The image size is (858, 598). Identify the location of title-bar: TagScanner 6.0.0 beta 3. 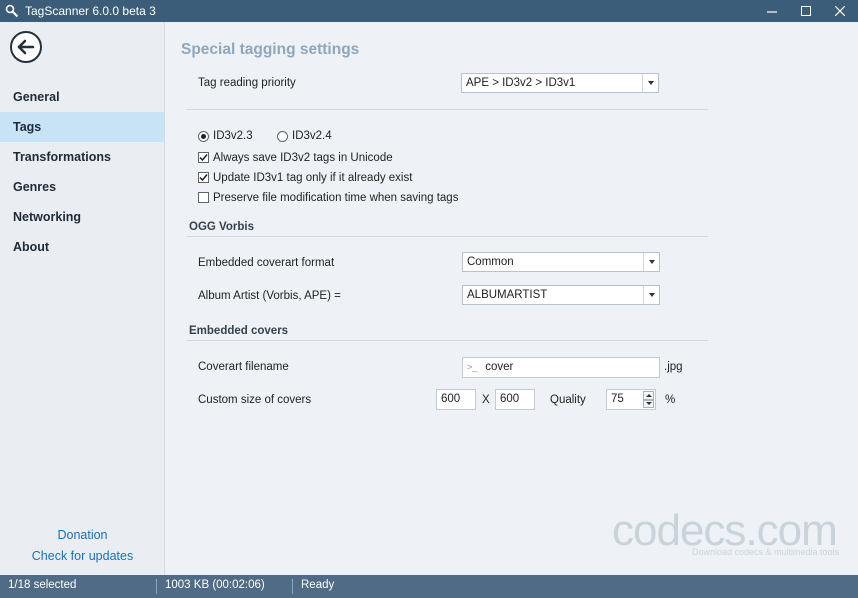
(429, 11).